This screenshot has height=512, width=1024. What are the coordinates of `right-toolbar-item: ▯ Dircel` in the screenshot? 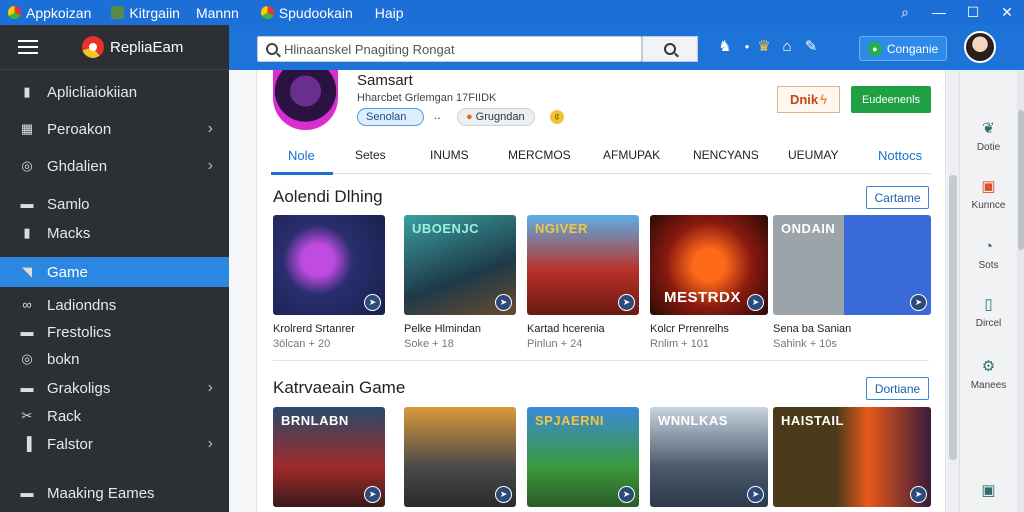 It's located at (988, 312).